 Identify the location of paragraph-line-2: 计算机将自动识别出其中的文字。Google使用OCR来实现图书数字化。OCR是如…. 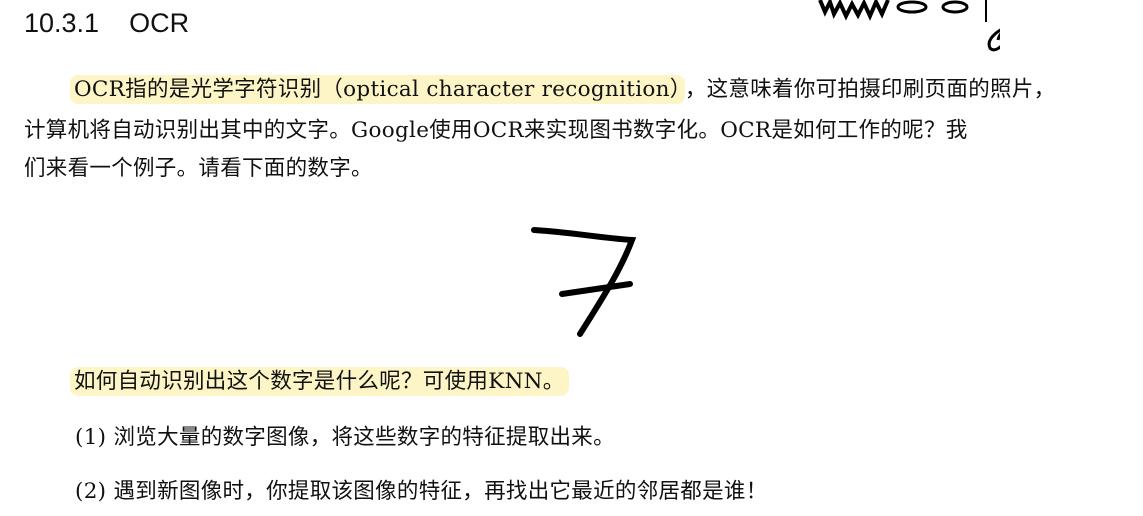
(496, 130).